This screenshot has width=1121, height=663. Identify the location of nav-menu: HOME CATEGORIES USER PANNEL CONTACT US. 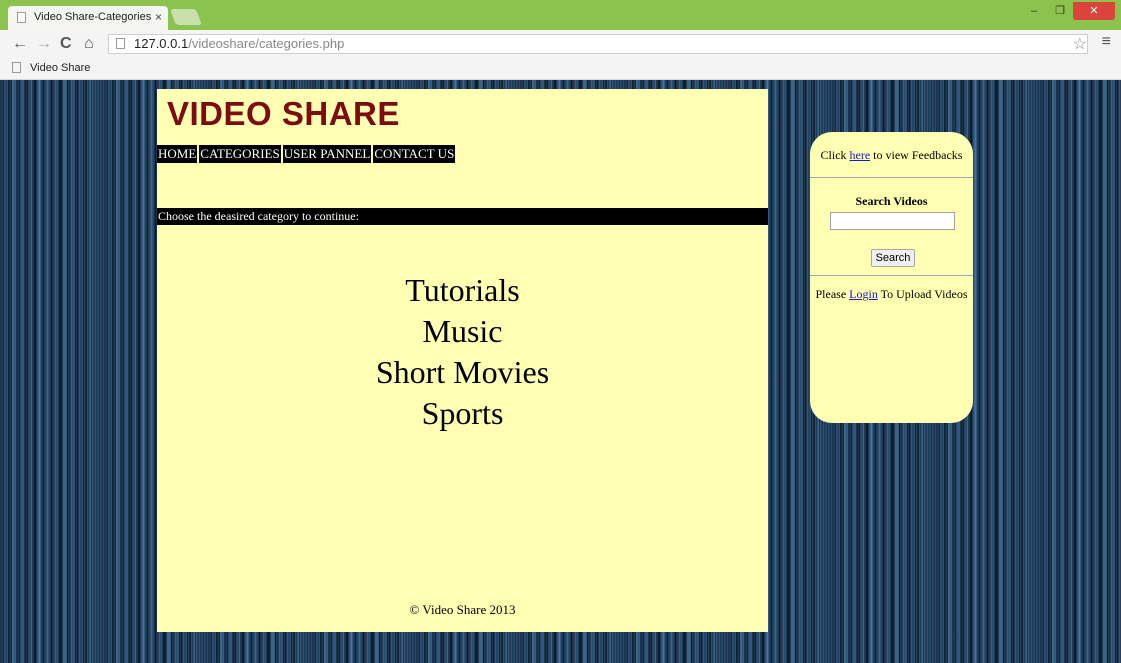
(306, 154).